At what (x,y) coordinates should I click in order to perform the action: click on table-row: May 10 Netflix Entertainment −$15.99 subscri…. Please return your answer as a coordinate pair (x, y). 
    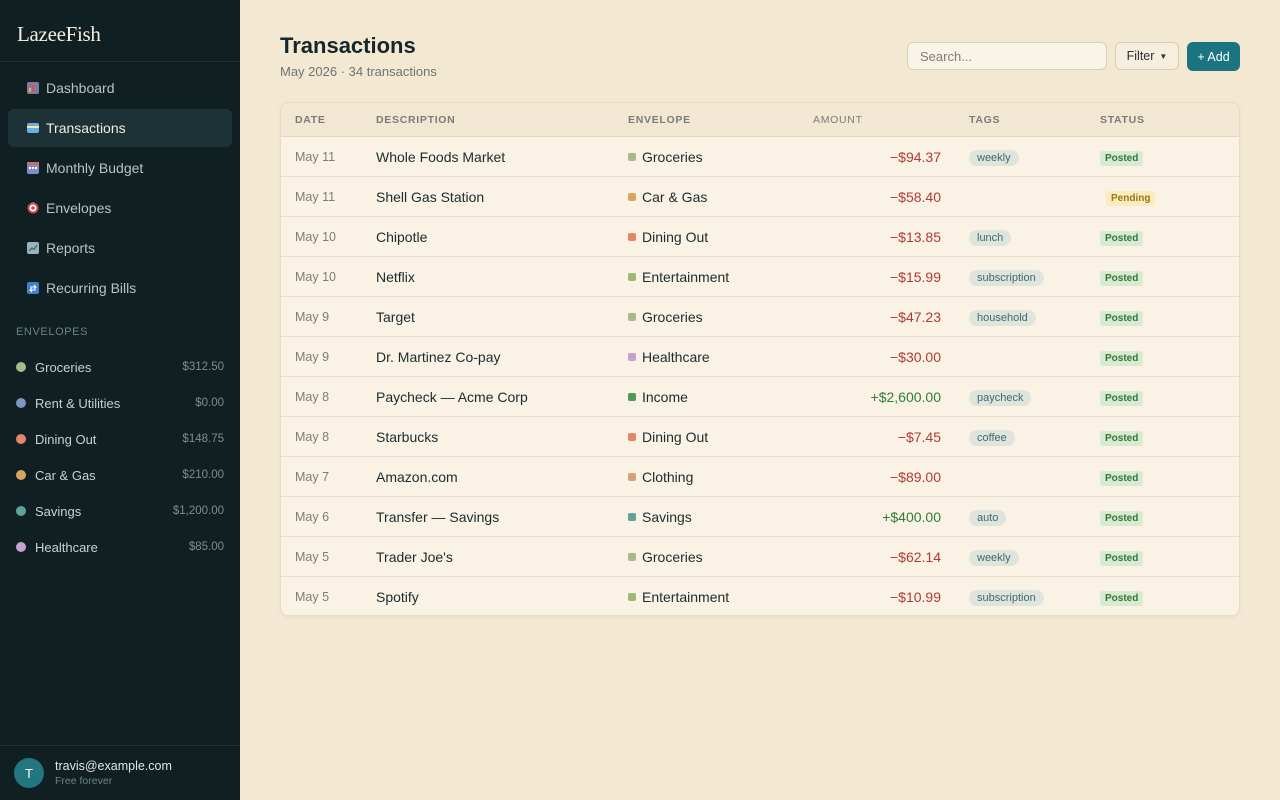
    Looking at the image, I should click on (760, 277).